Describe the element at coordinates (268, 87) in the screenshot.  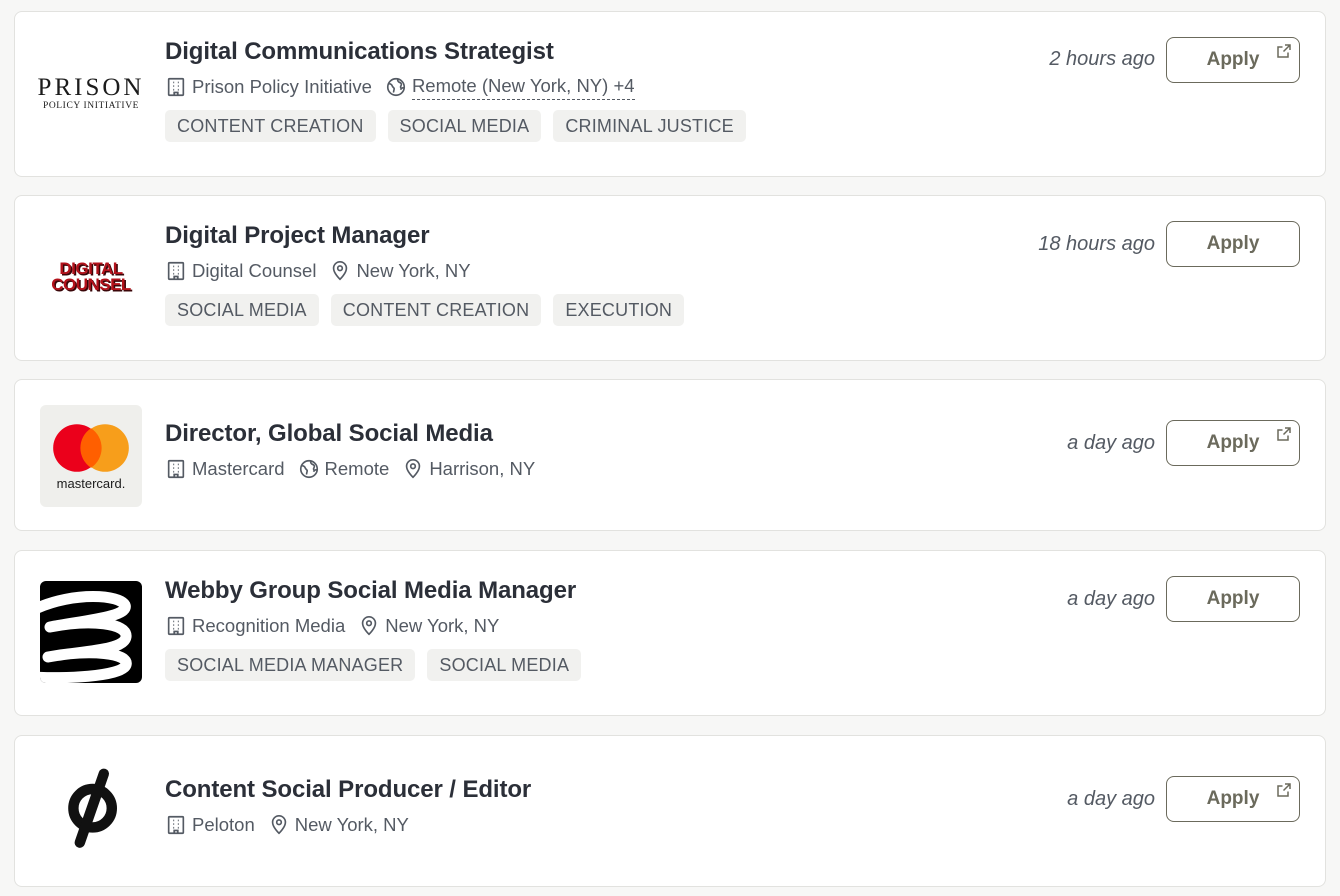
I see `company-name: Prison Policy Initiative` at that location.